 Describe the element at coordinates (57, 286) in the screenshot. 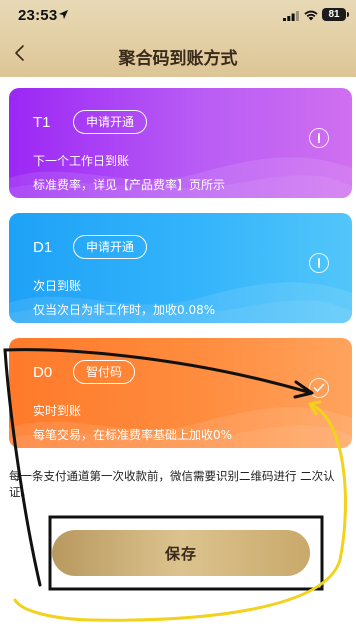

I see `option-arrival-time: 次日到账` at that location.